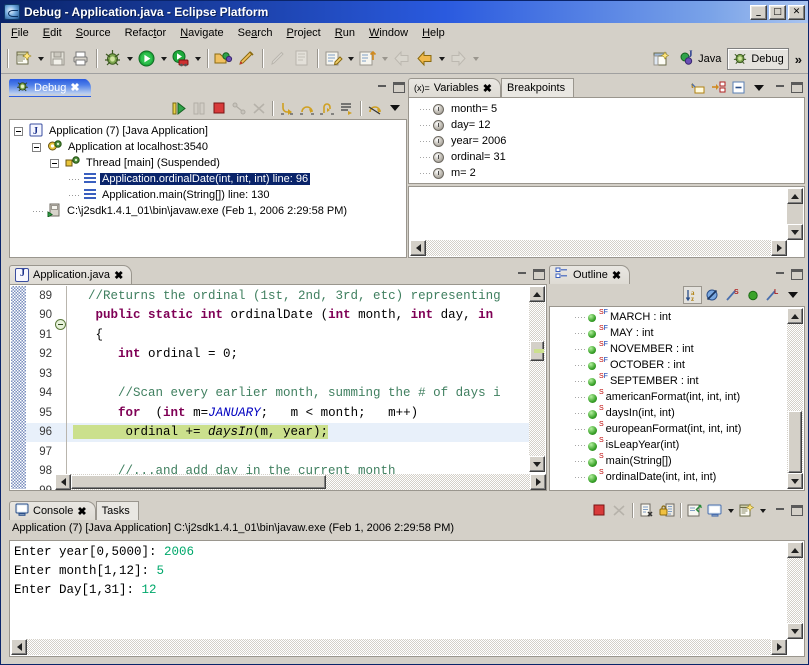 The image size is (809, 665). I want to click on step-return-icon, so click(326, 108).